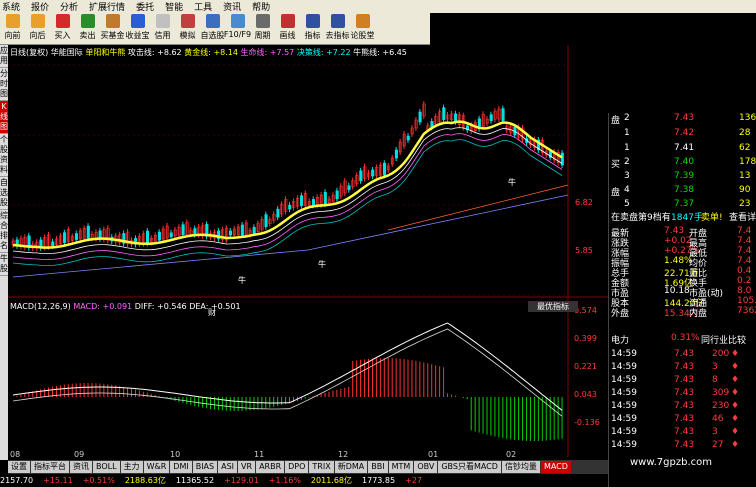 This screenshot has width=756, height=487. What do you see at coordinates (321, 467) in the screenshot?
I see `tab-12: TRIX` at bounding box center [321, 467].